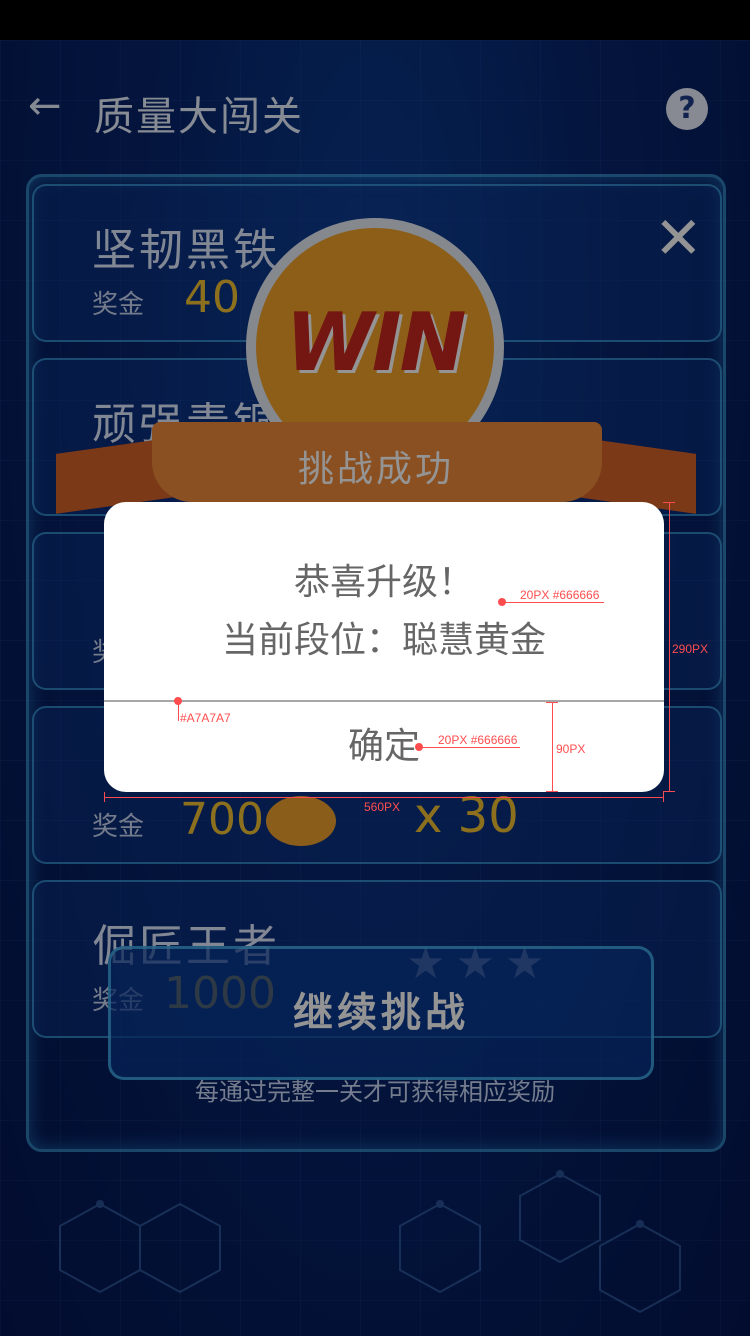 The height and width of the screenshot is (1336, 750). What do you see at coordinates (571, 749) in the screenshot?
I see `annotation-button-height: 90PX` at bounding box center [571, 749].